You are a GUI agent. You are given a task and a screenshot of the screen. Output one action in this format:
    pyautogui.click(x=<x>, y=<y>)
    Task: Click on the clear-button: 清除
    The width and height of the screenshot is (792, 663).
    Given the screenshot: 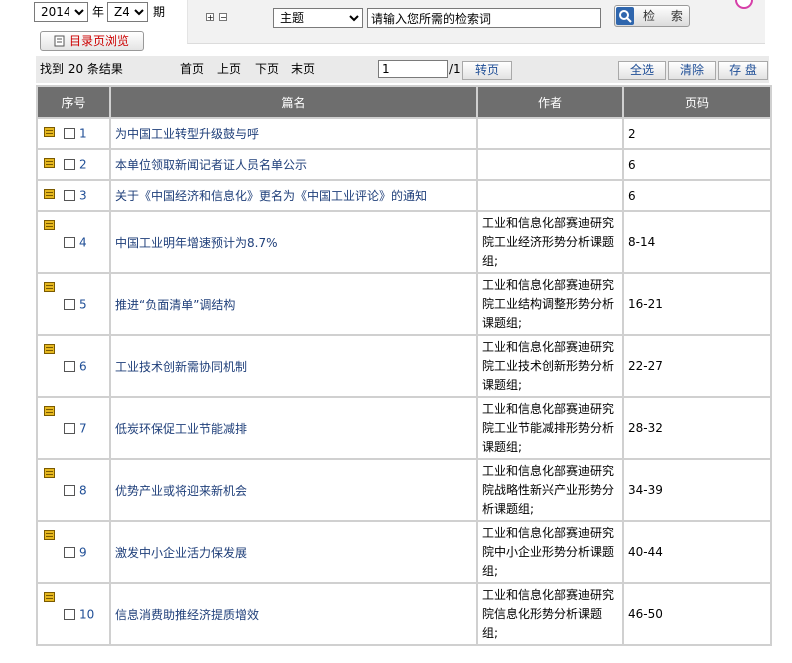 What is the action you would take?
    pyautogui.click(x=692, y=70)
    